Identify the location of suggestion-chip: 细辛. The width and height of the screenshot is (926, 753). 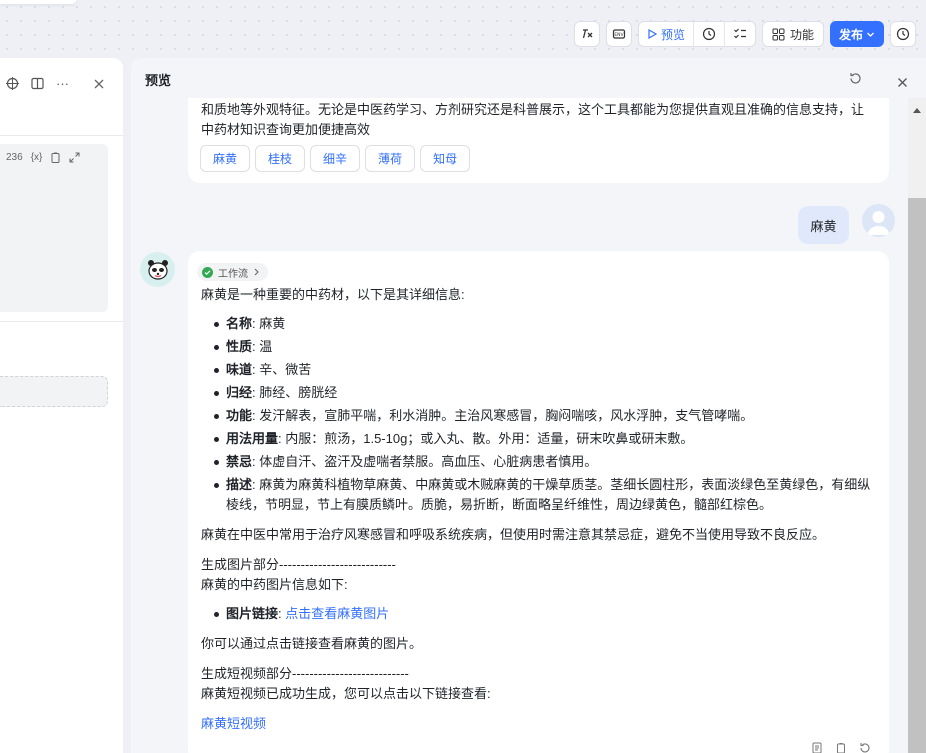
(335, 158).